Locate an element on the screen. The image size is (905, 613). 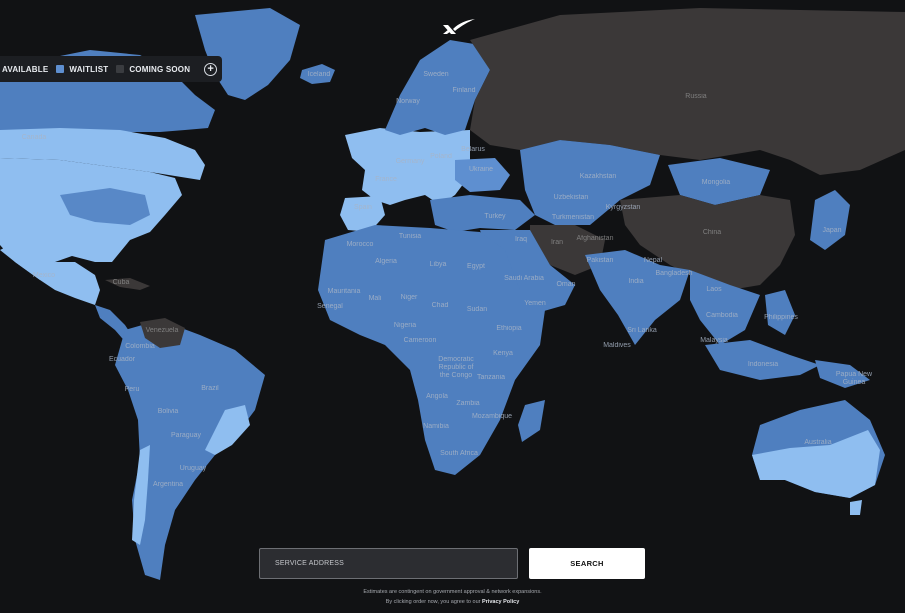
legend-available-label: AVAILABLE is located at coordinates (25, 69).